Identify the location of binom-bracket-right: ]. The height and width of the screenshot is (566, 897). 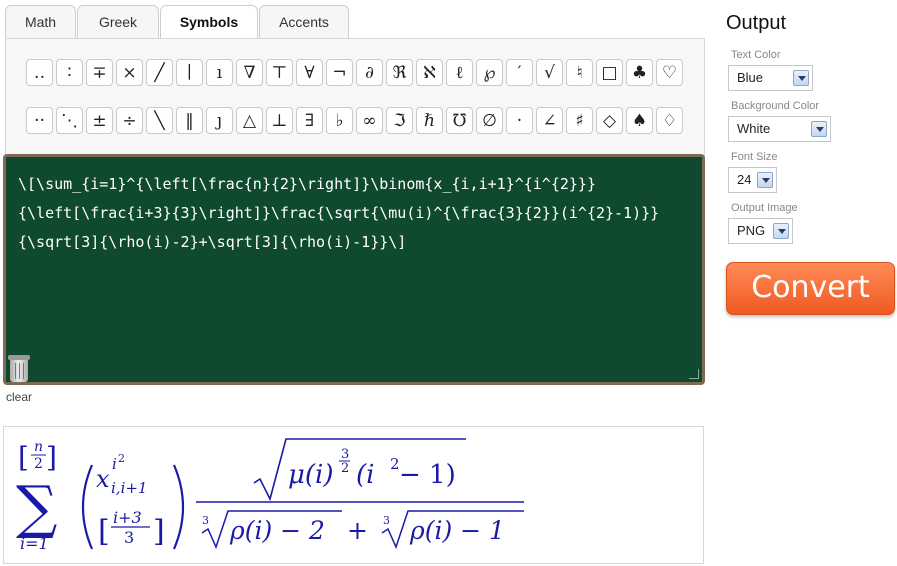
(159, 531).